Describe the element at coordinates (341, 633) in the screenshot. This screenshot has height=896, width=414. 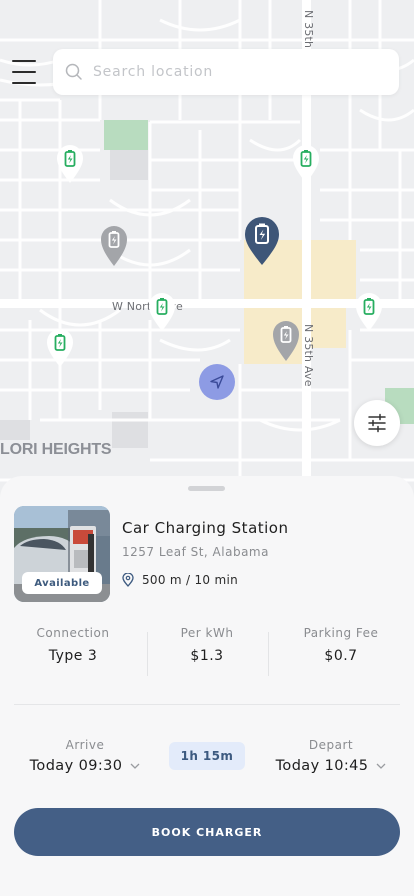
I see `stat-label: Parking Fee` at that location.